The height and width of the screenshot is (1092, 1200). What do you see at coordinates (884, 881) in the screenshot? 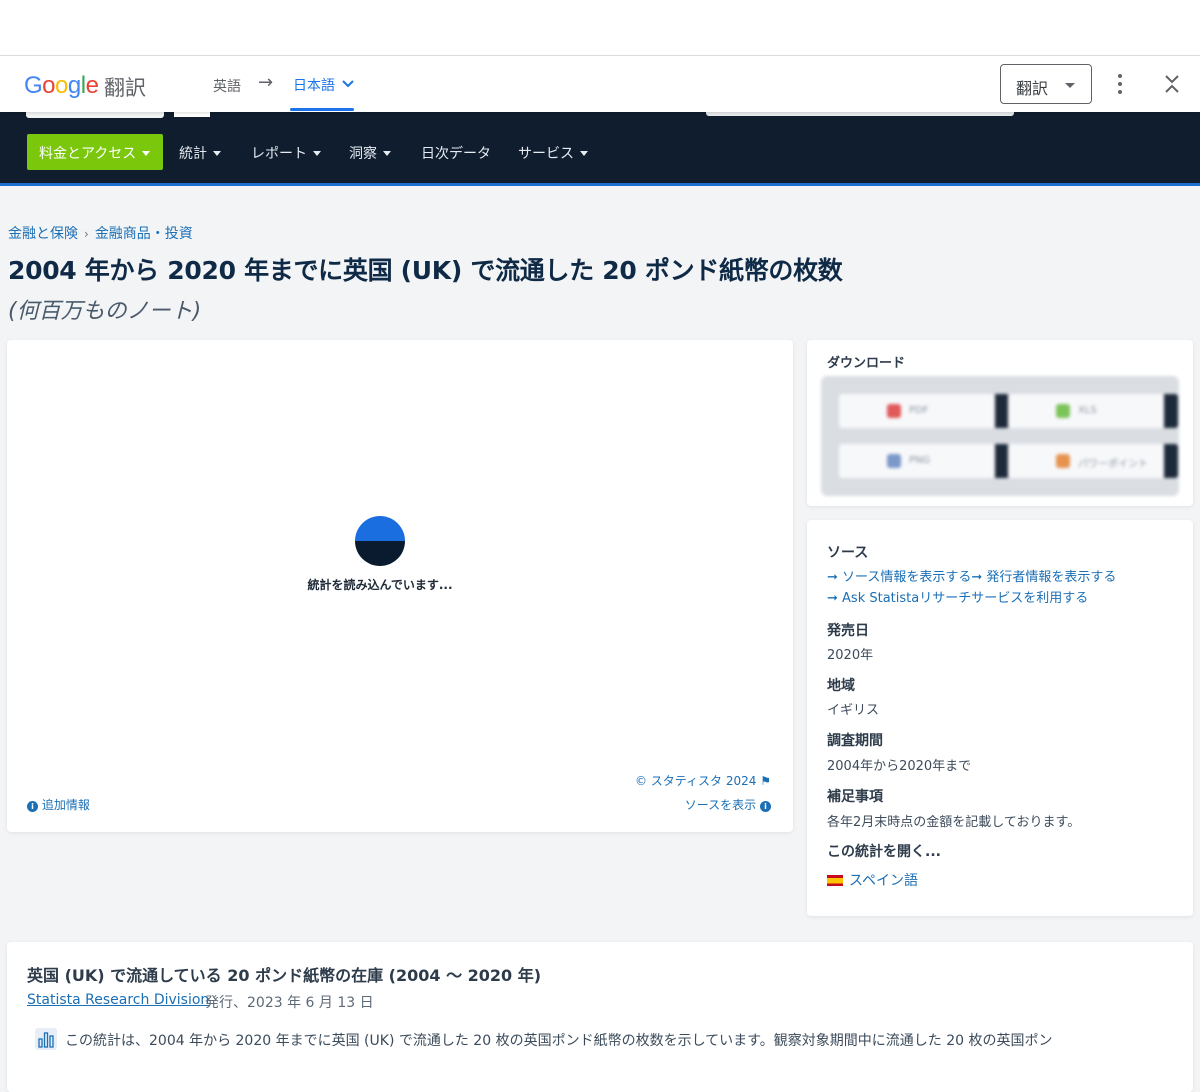
I see `spanish-label: スペイン語` at bounding box center [884, 881].